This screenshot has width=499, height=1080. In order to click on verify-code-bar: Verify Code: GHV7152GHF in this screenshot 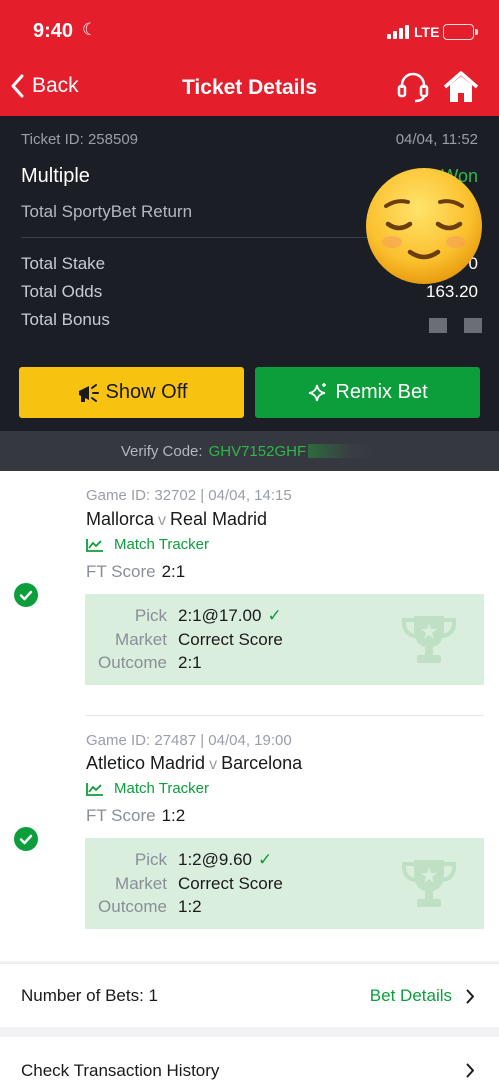, I will do `click(249, 451)`.